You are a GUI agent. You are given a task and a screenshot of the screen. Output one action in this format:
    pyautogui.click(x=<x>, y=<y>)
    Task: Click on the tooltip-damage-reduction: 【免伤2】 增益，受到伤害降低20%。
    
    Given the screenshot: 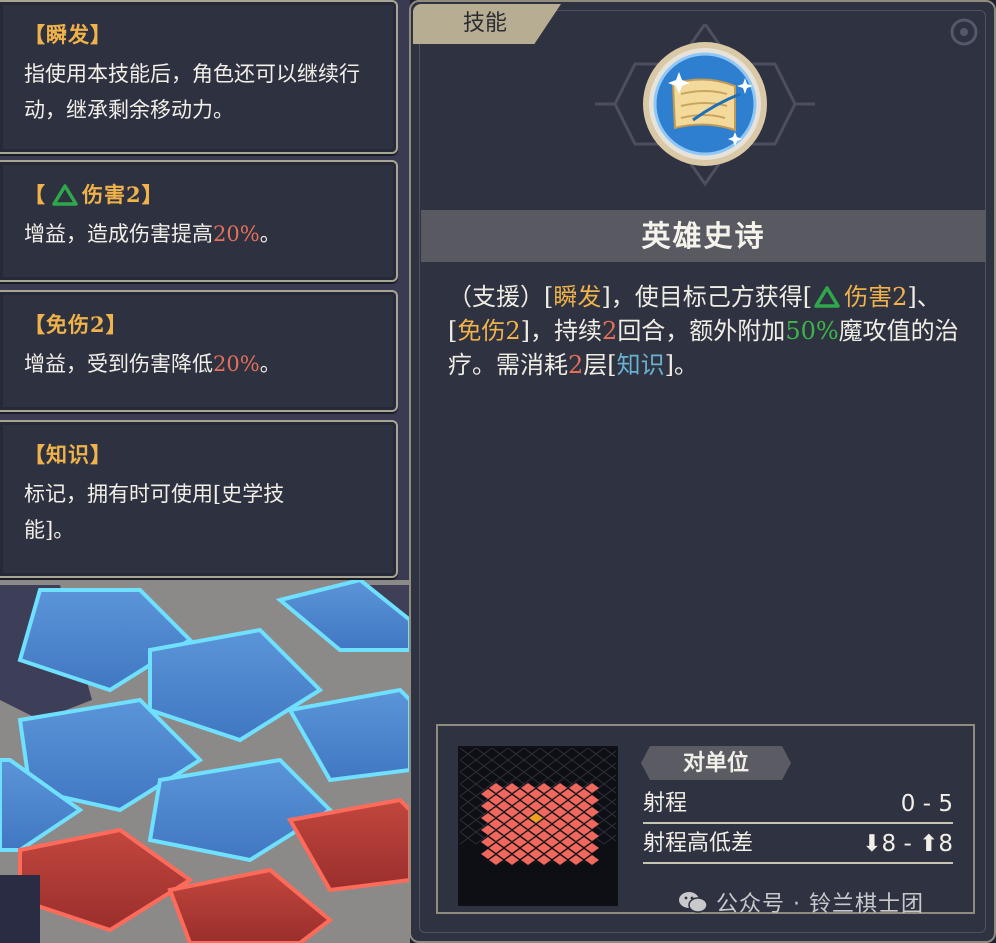 What is the action you would take?
    pyautogui.click(x=199, y=351)
    